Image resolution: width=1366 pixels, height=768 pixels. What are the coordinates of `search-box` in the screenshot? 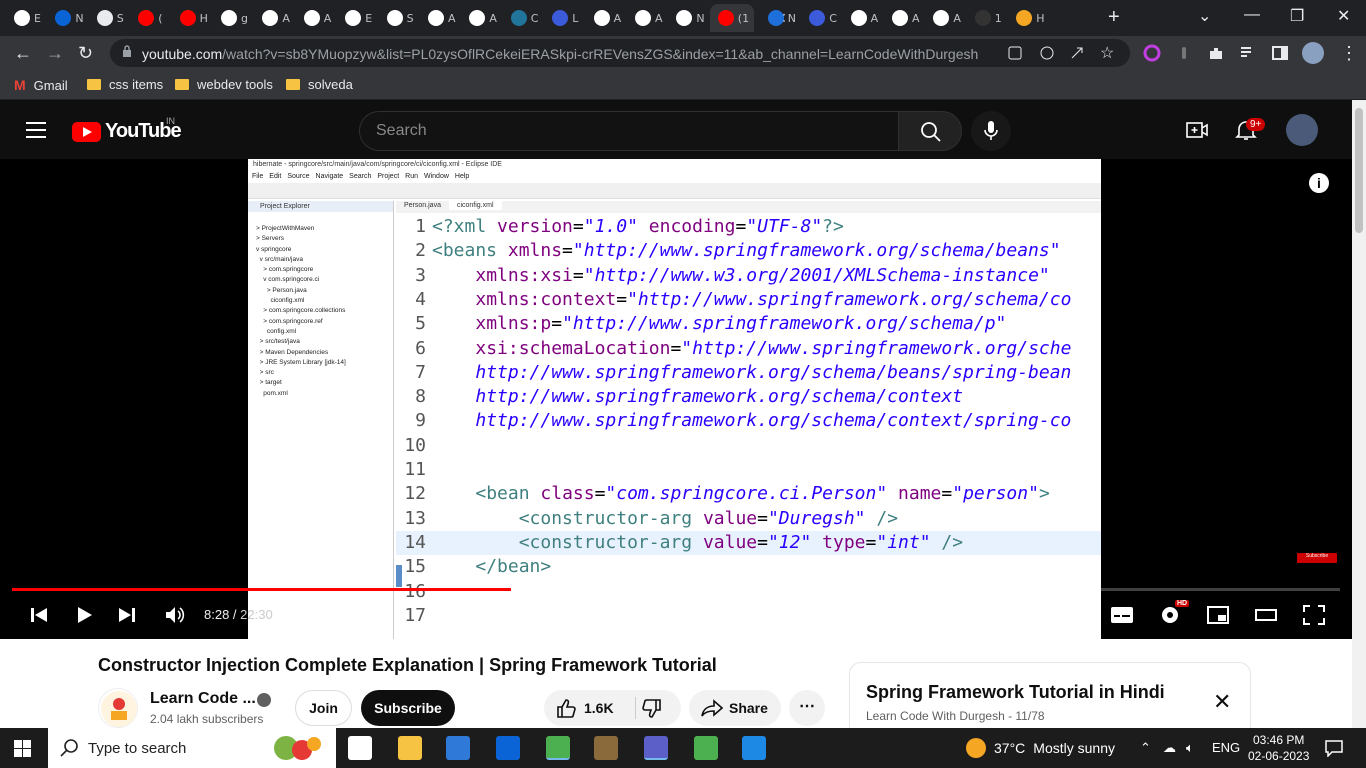 It's located at (629, 131).